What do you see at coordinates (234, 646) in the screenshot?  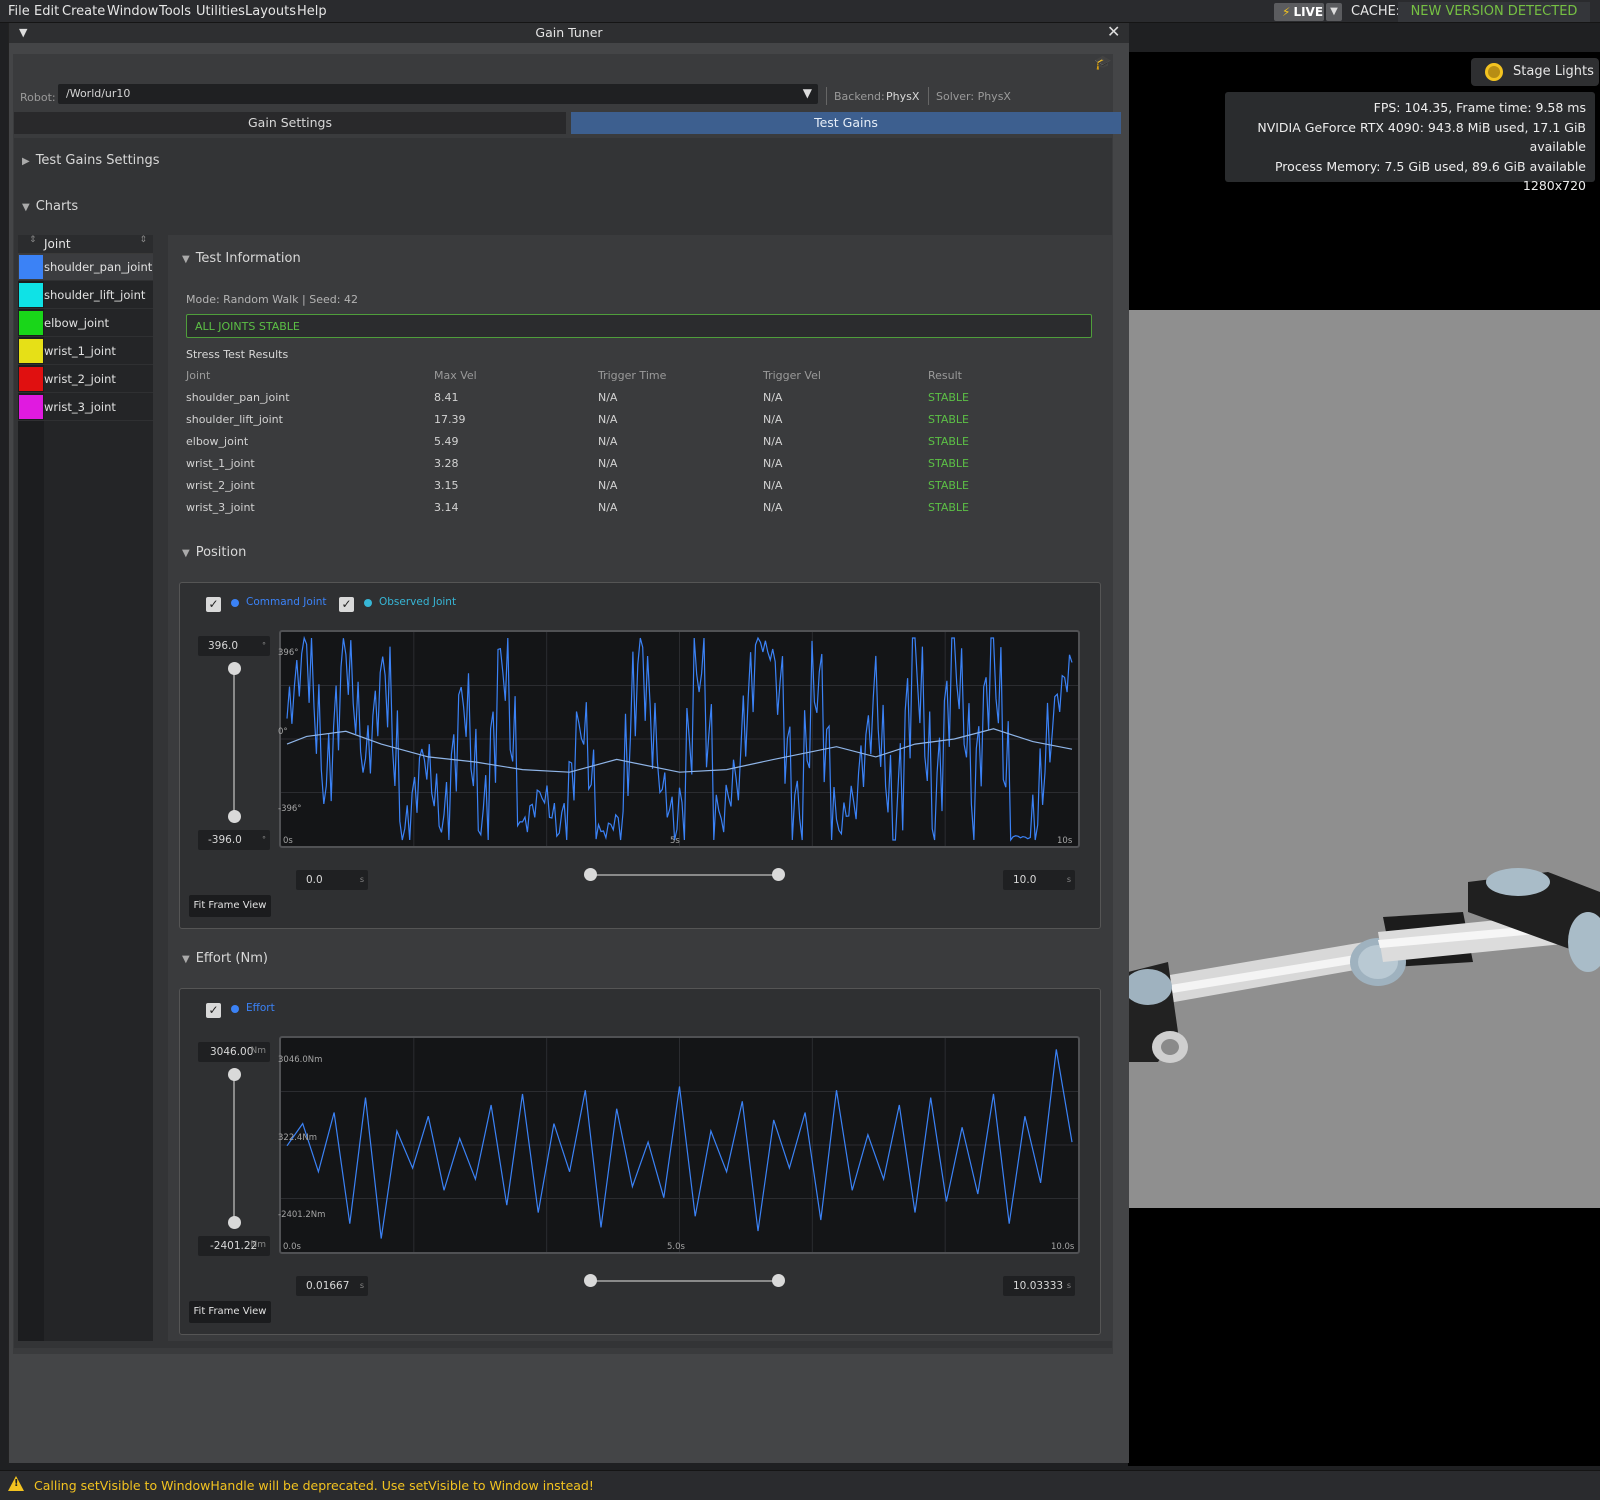 I see `position-y-max-input: 396.0 °` at bounding box center [234, 646].